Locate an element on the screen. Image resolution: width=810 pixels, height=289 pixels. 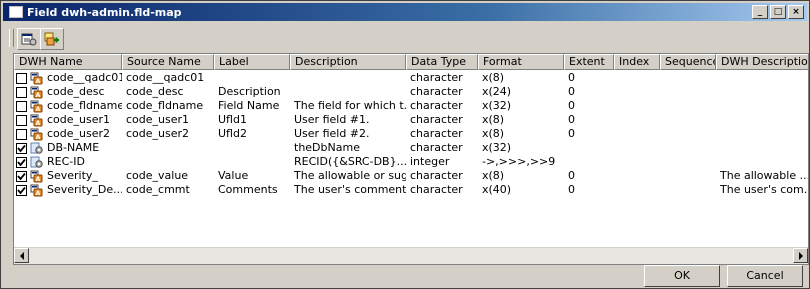
column-format-header: Format is located at coordinates (521, 62).